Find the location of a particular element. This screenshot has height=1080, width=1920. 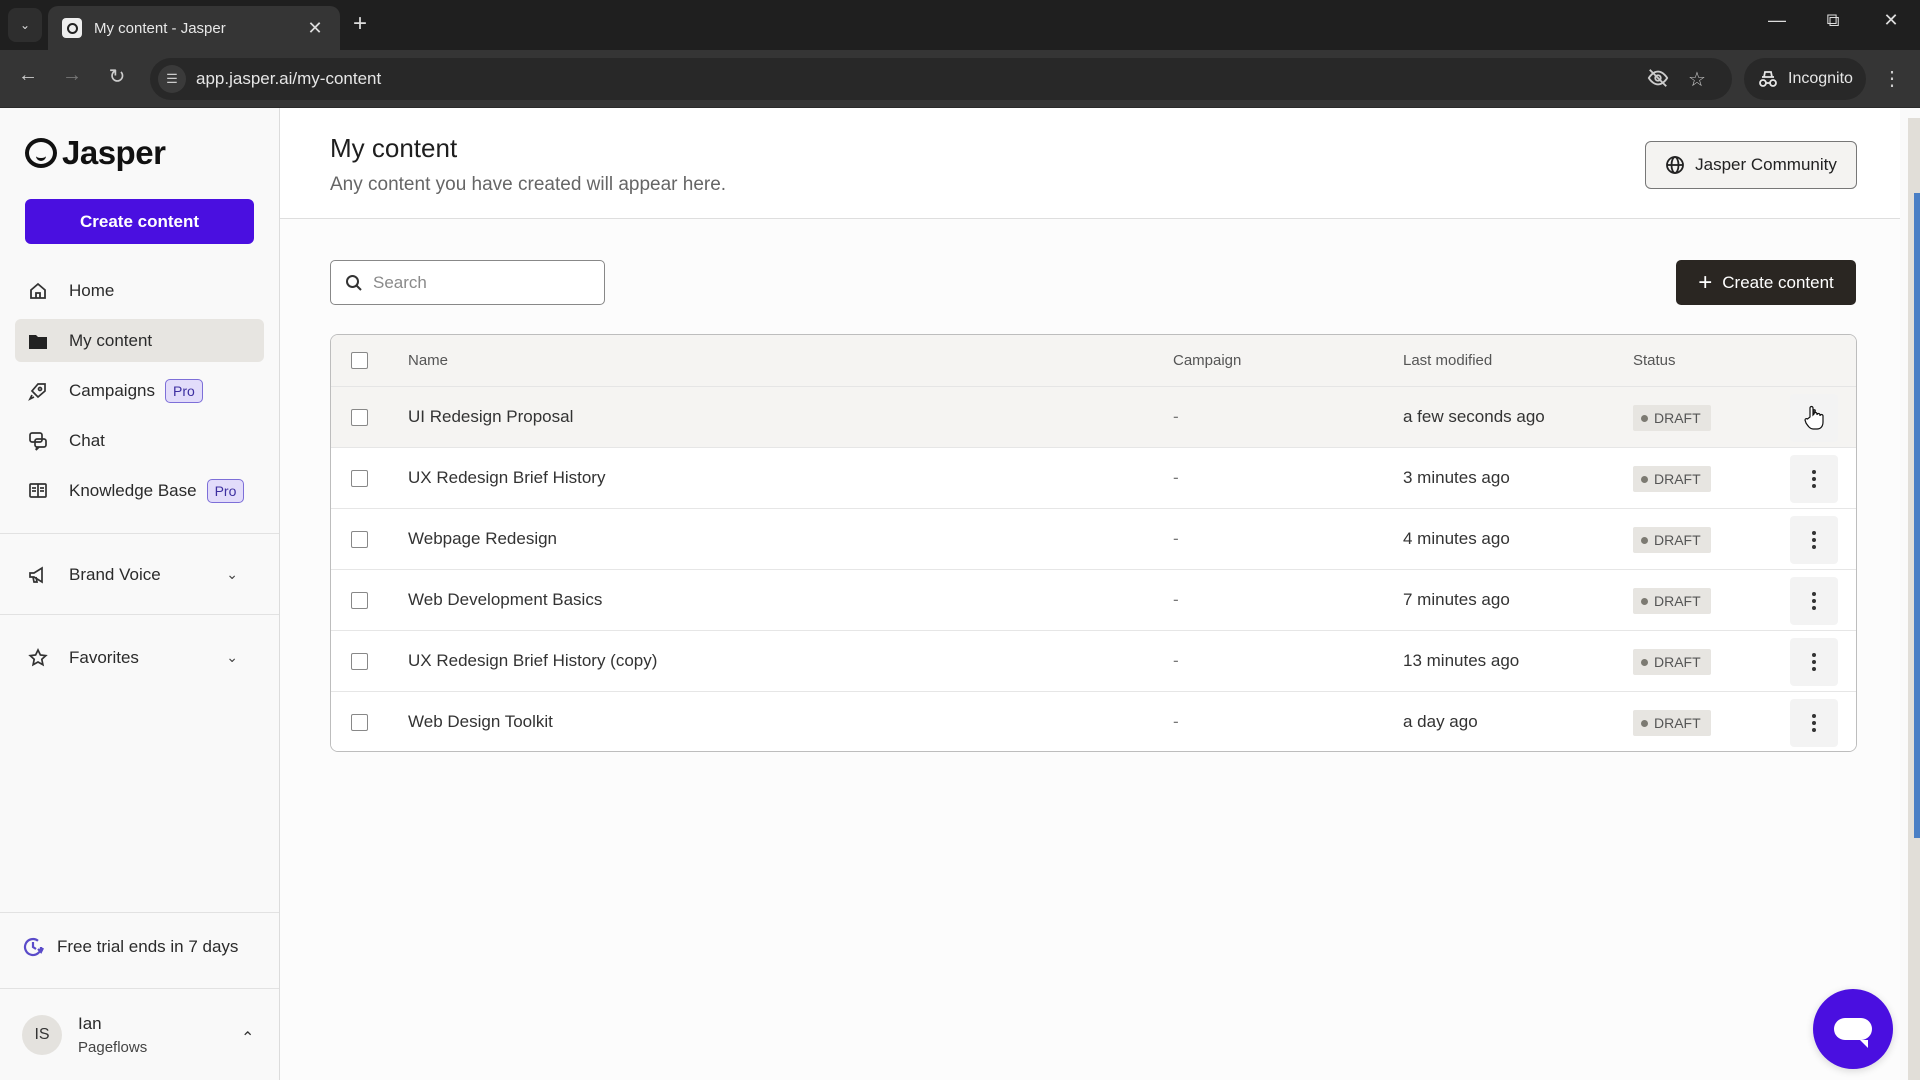

jasper-favicon-icon is located at coordinates (72, 28).